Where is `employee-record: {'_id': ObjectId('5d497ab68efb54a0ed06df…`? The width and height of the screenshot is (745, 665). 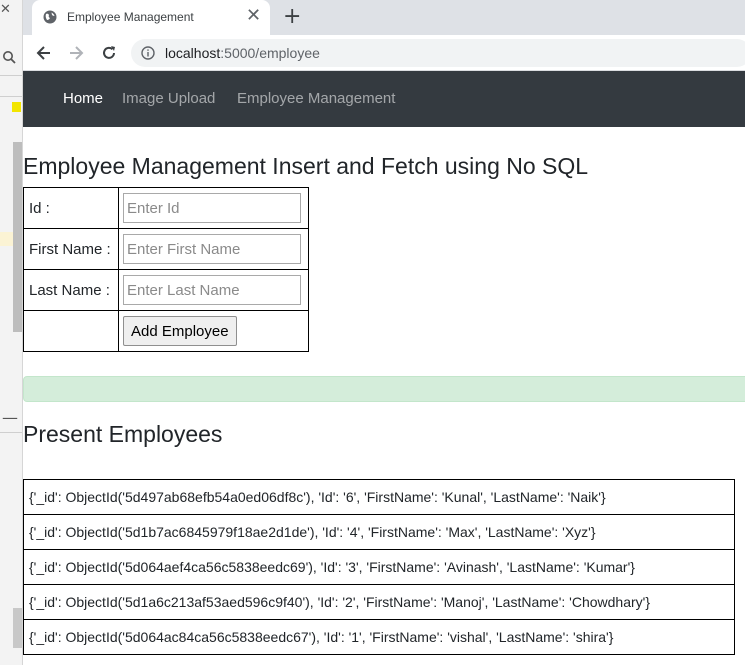 employee-record: {'_id': ObjectId('5d497ab68efb54a0ed06df… is located at coordinates (379, 497).